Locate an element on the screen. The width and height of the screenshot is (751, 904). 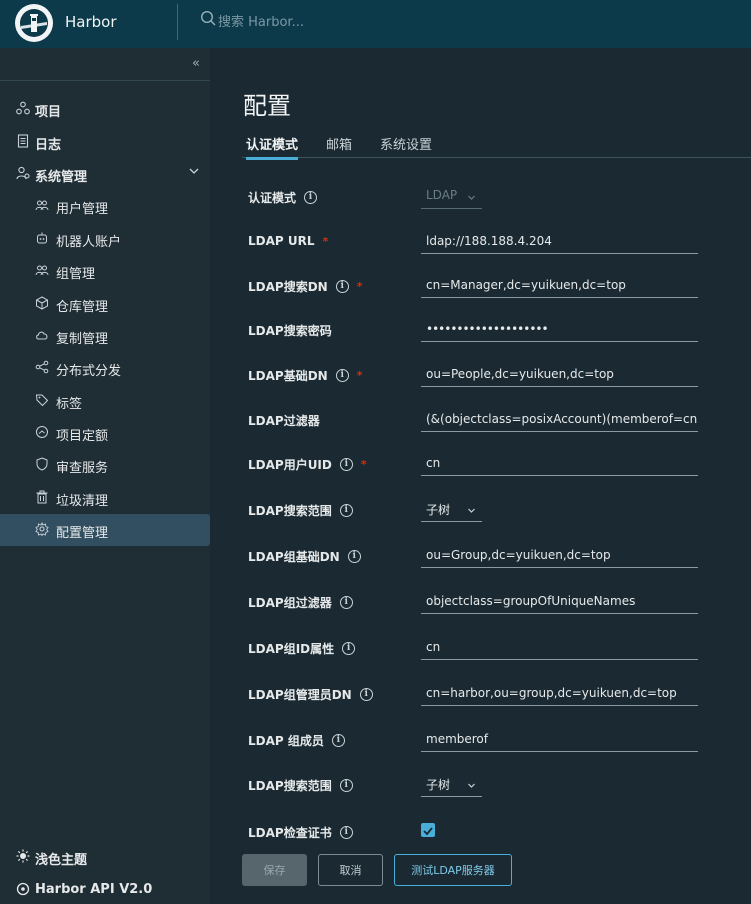
group-member-input: memberof is located at coordinates (559, 739).